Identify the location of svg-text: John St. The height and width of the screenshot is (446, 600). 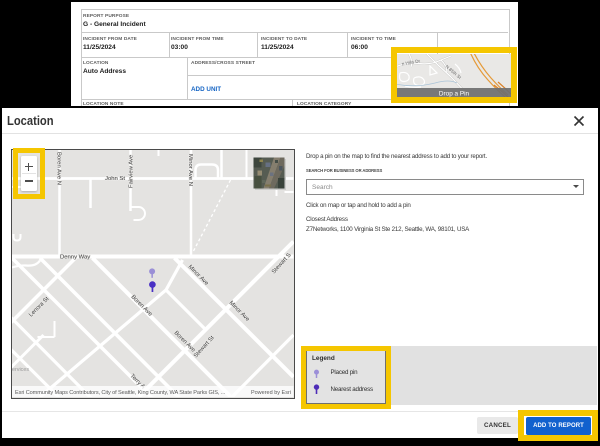
(115, 179).